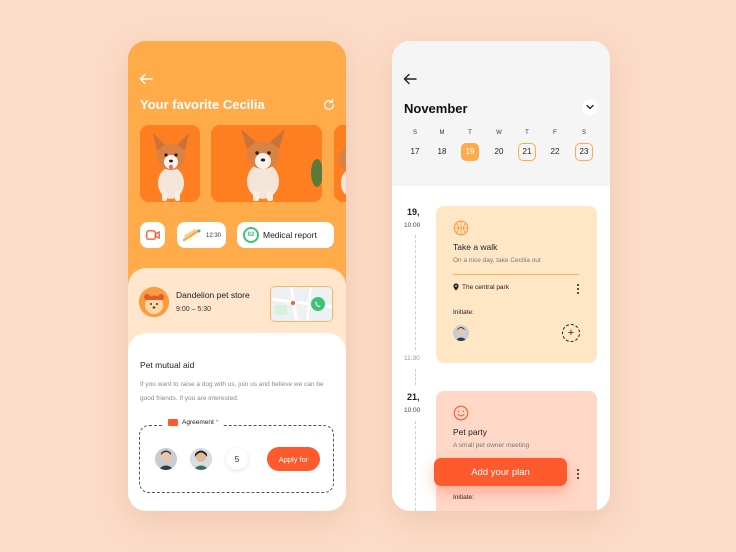  What do you see at coordinates (293, 459) in the screenshot?
I see `apply-button: Apply for` at bounding box center [293, 459].